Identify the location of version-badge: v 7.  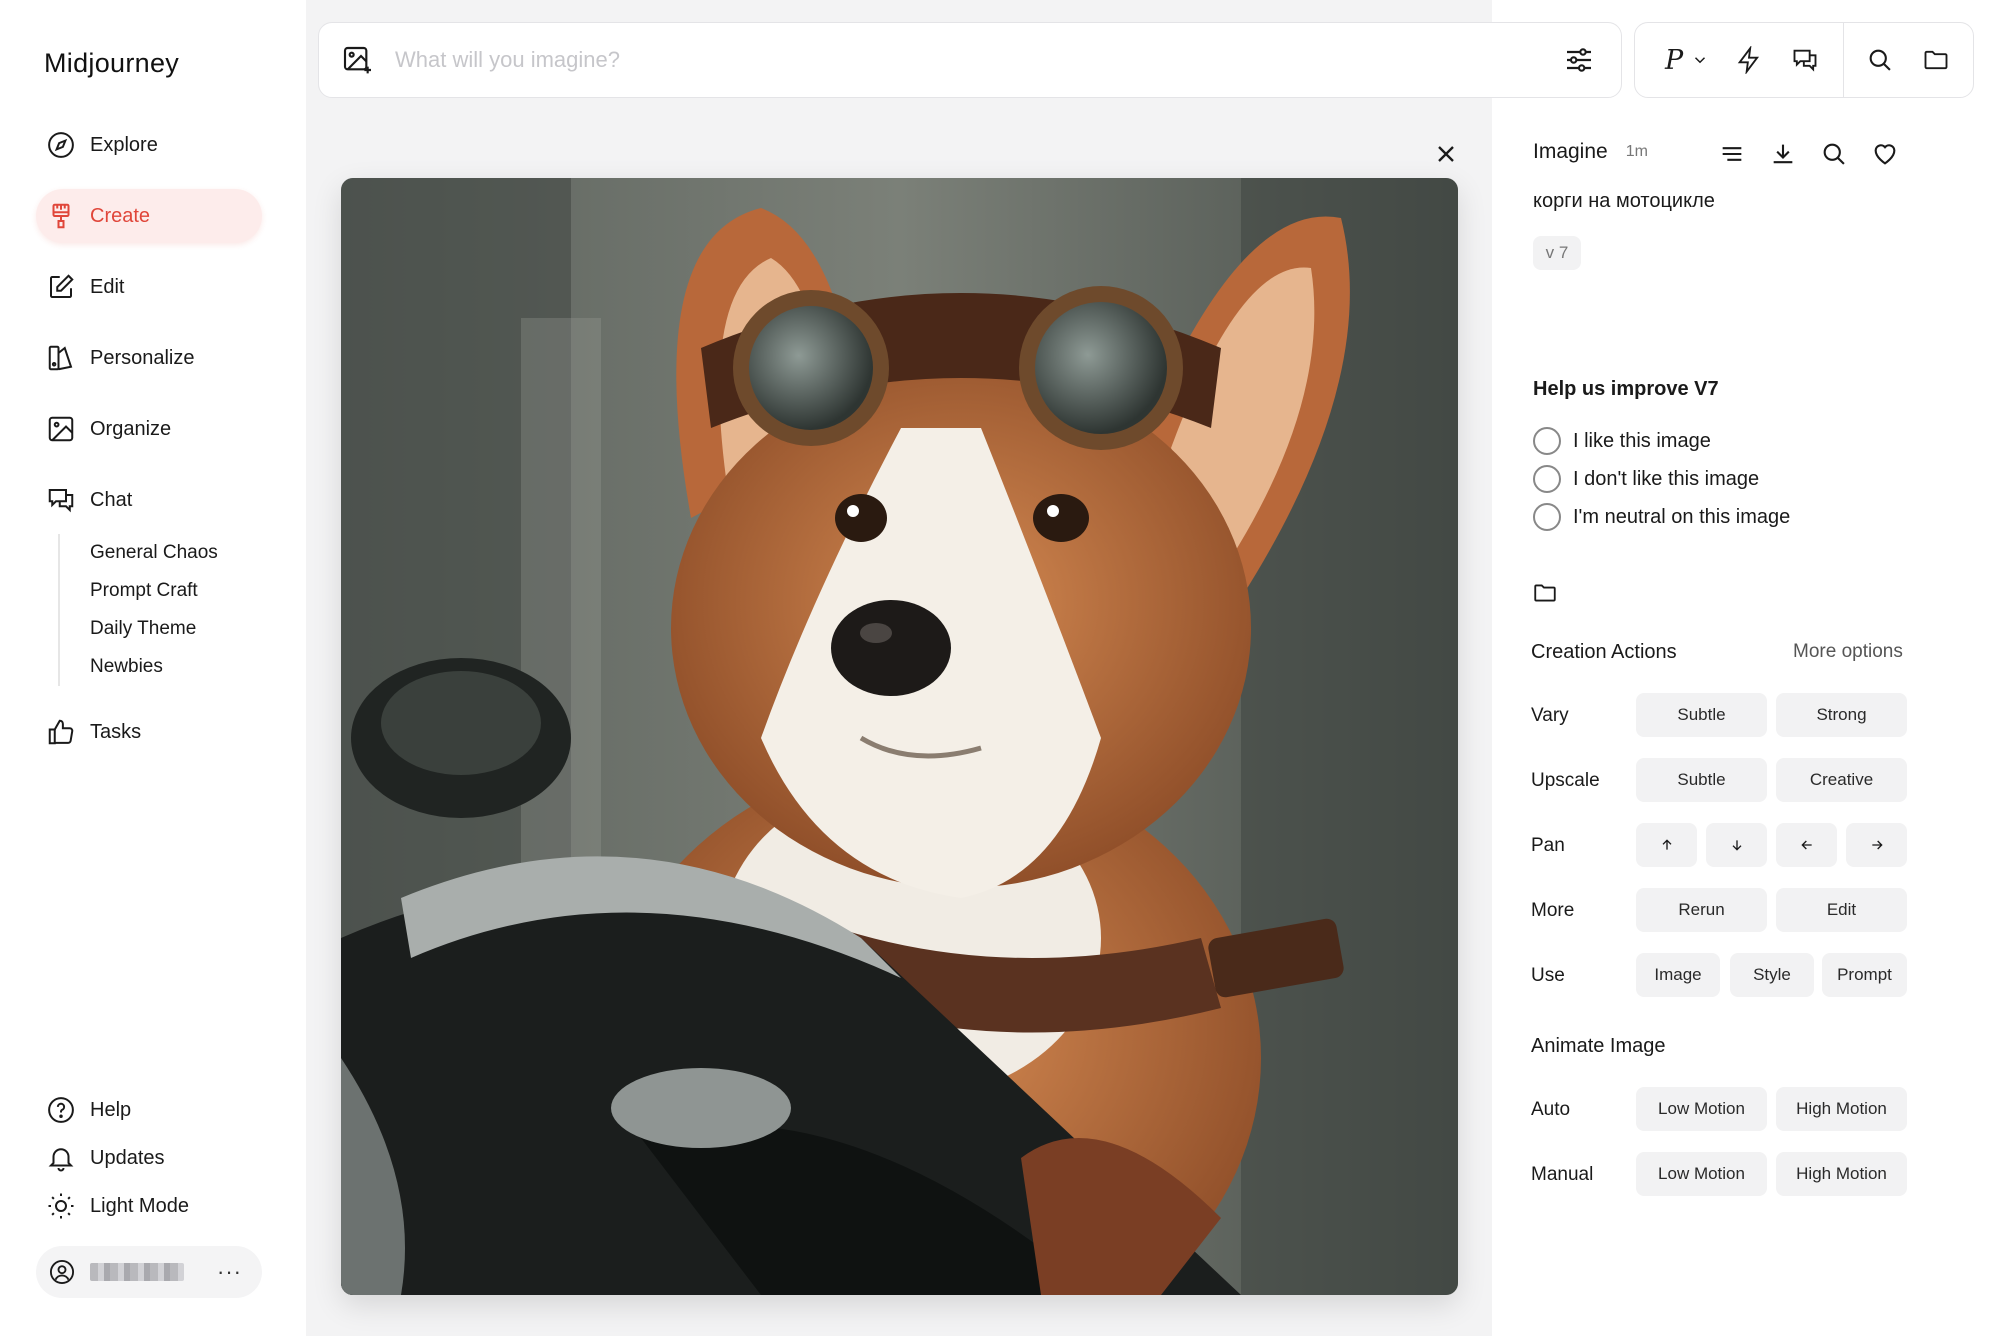
(1557, 253).